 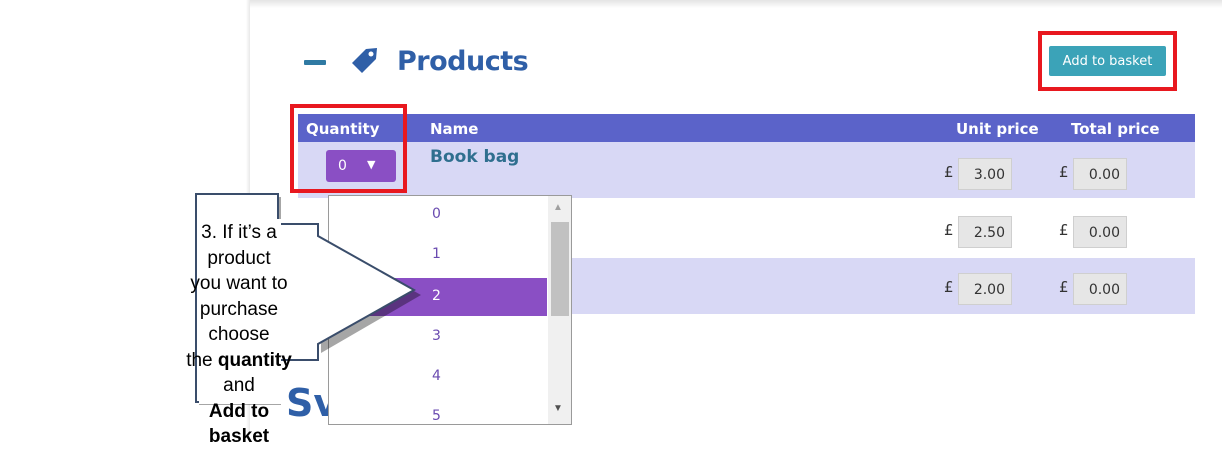 What do you see at coordinates (239, 283) in the screenshot?
I see `callout-line: you want to` at bounding box center [239, 283].